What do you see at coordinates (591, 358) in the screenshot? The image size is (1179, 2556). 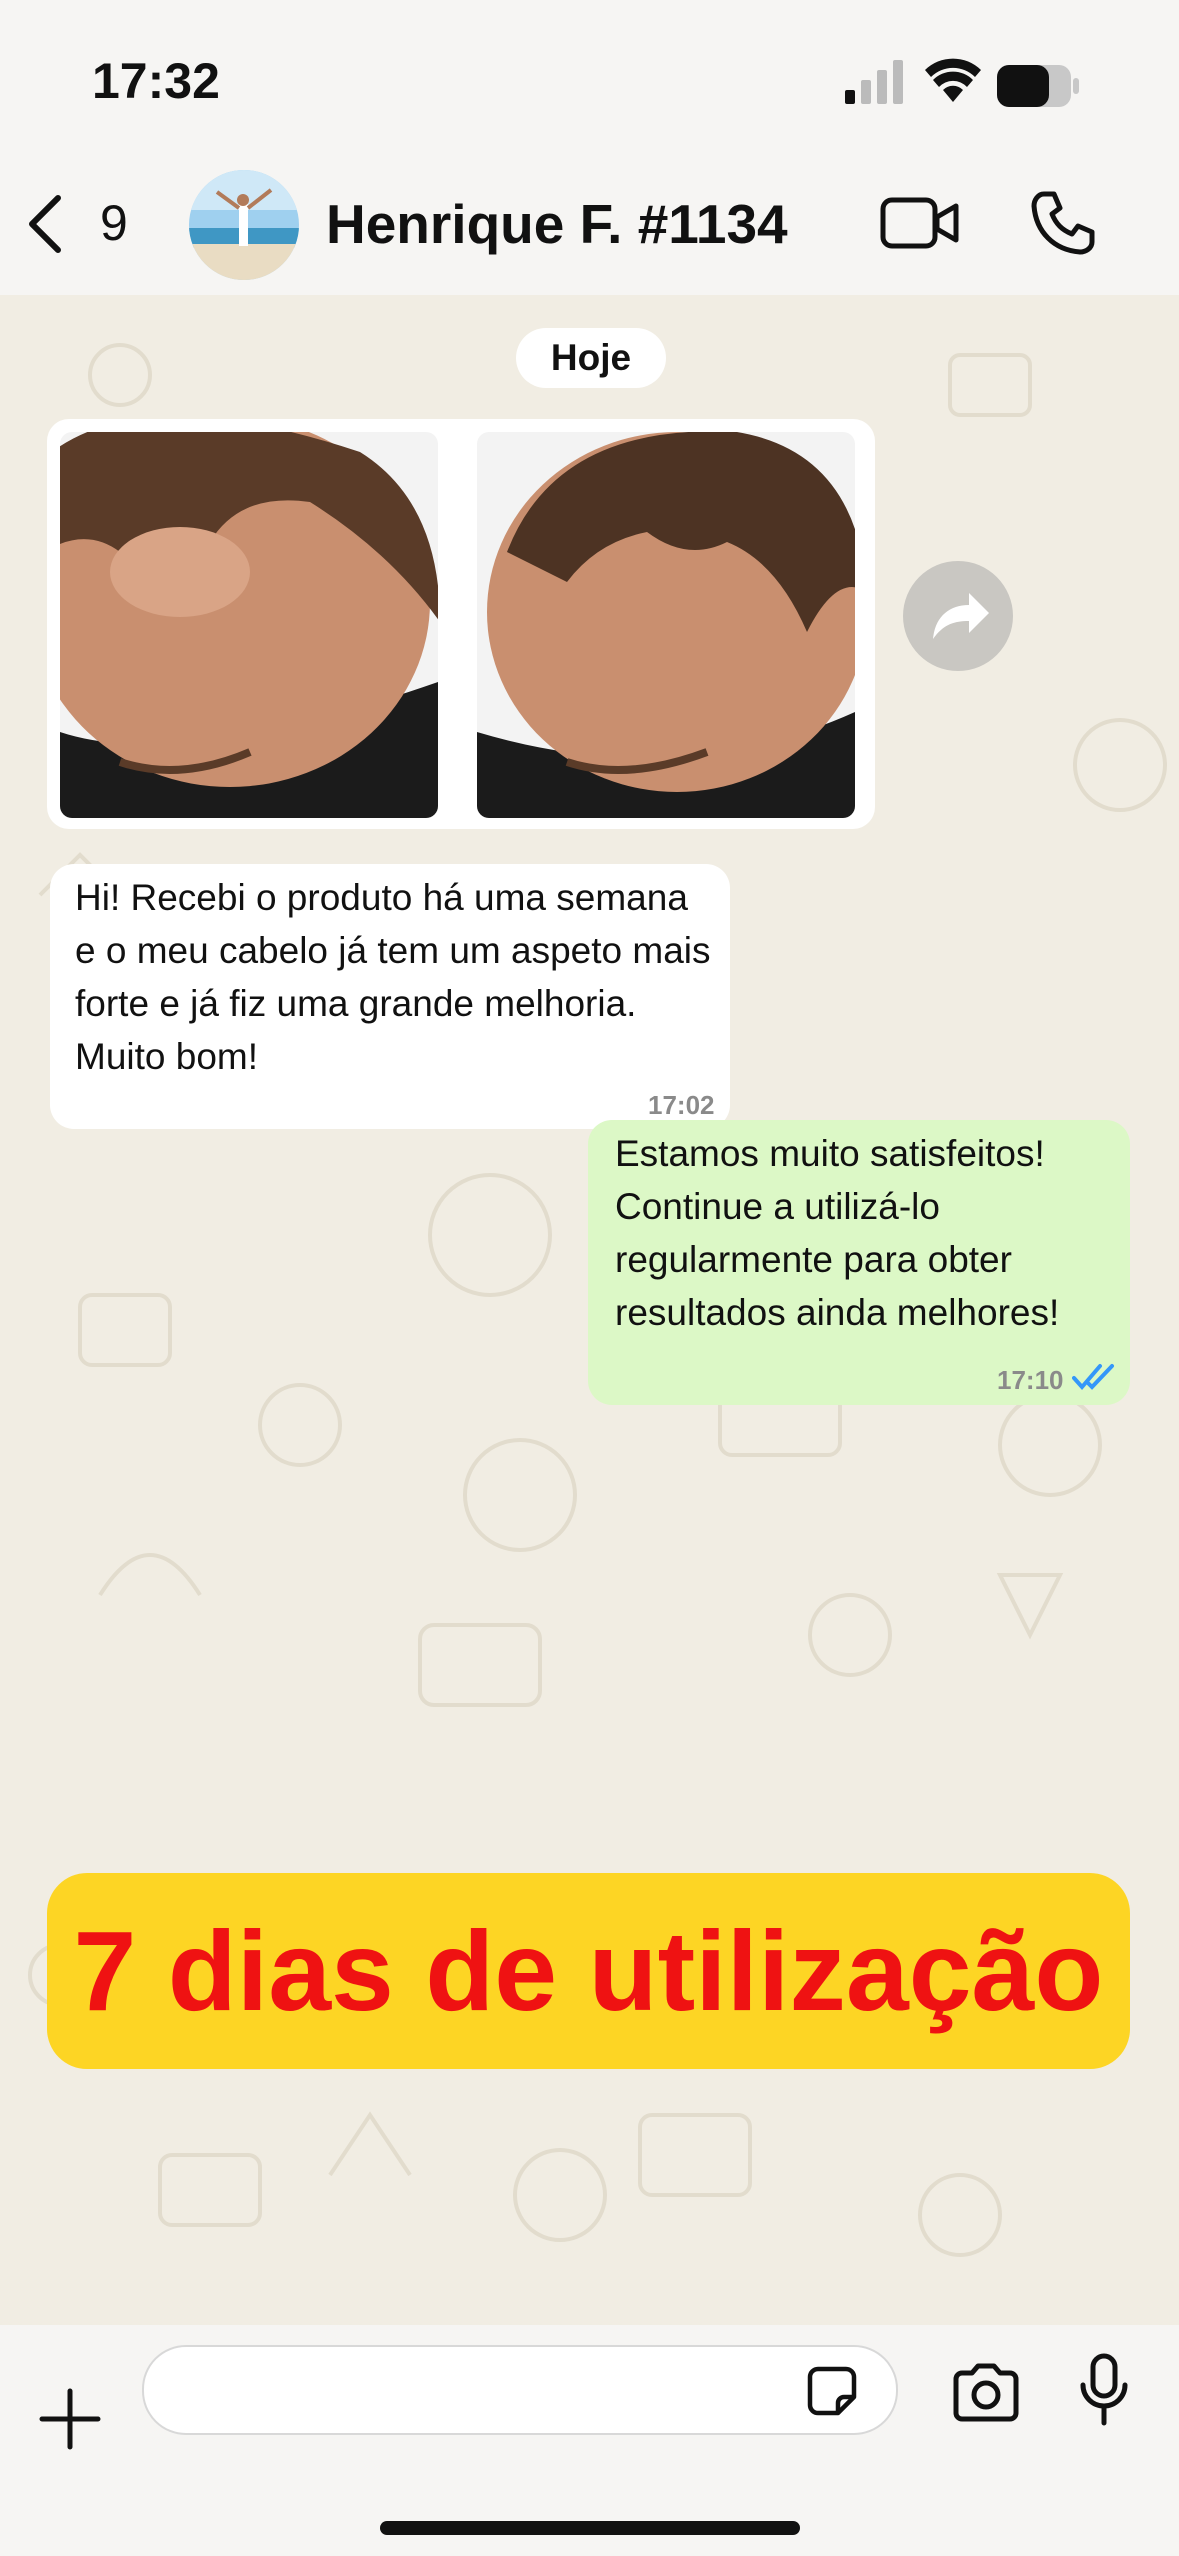 I see `date-separator: Hoje` at bounding box center [591, 358].